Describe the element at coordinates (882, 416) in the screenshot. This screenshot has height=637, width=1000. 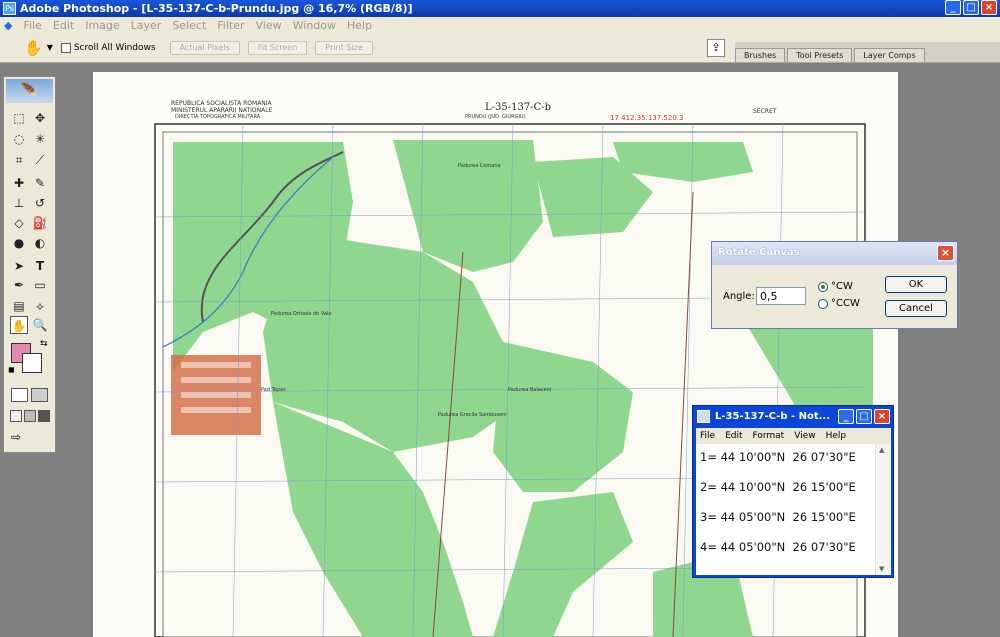
I see `notepad-close-button: ×` at that location.